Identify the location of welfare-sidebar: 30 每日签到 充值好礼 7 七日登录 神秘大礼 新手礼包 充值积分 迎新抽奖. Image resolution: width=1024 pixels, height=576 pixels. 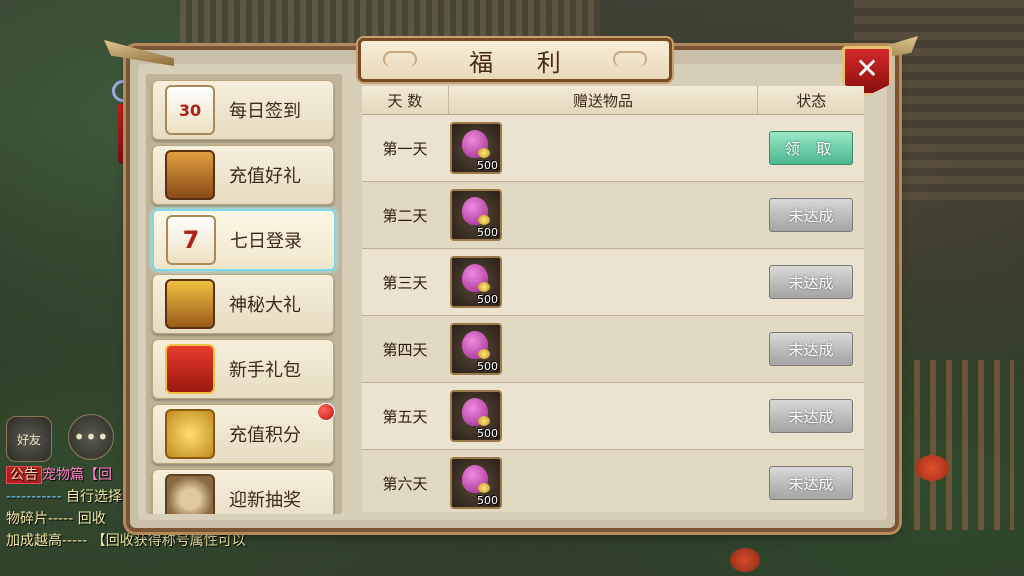
(244, 294).